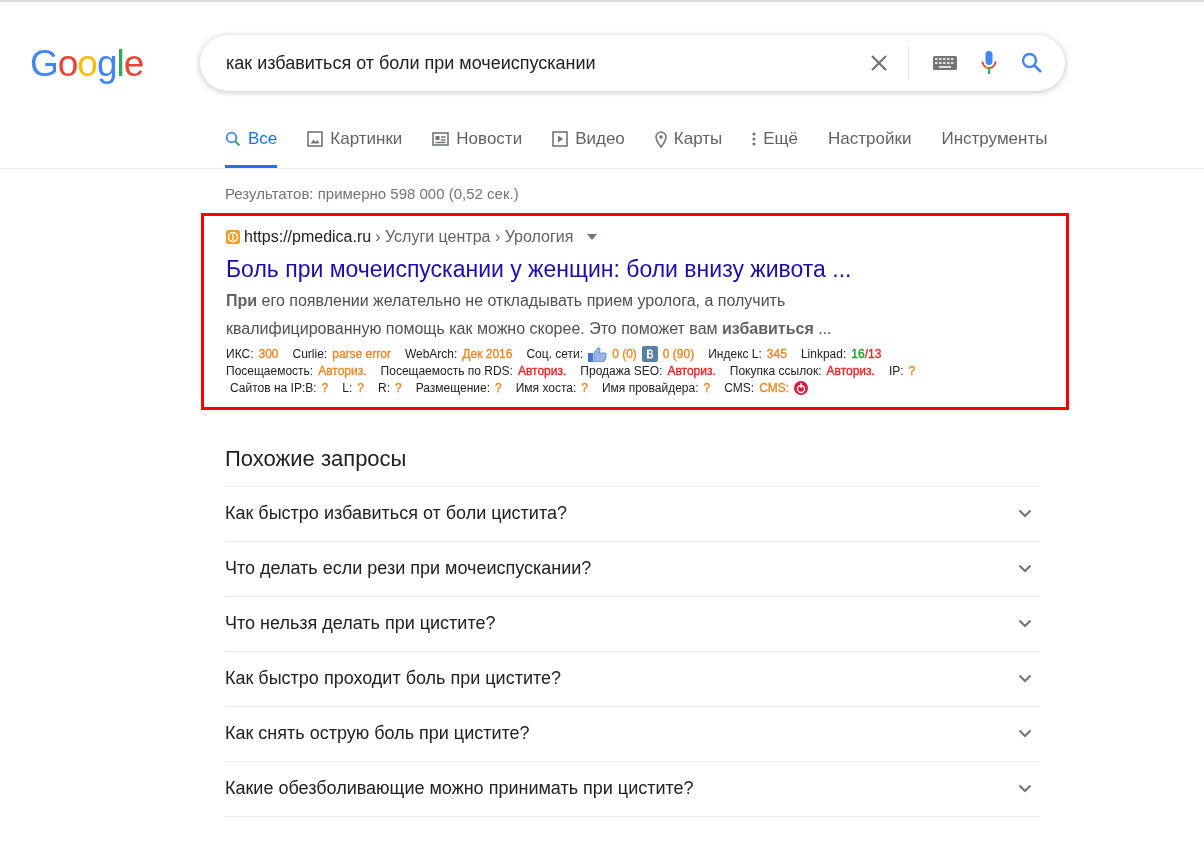 This screenshot has width=1204, height=849. I want to click on related-question: Как быстро проходит боль при цистите?, so click(632, 679).